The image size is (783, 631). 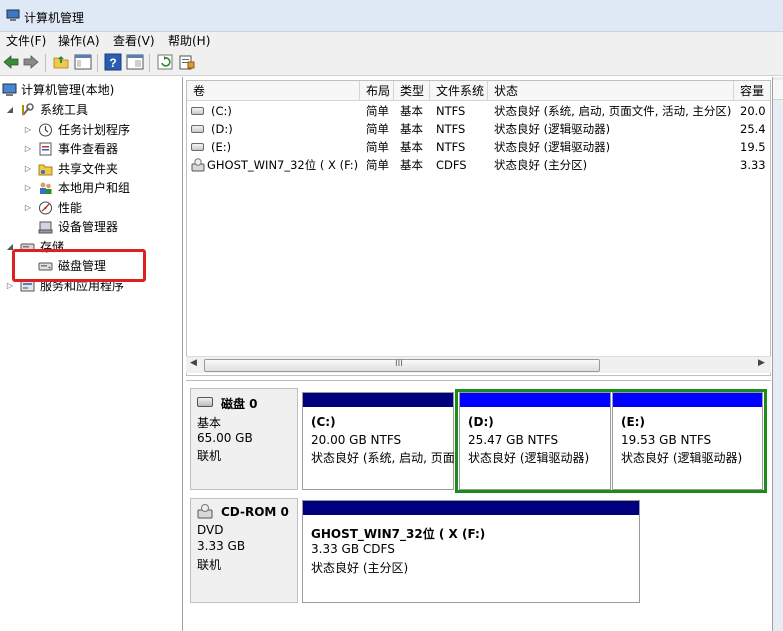 What do you see at coordinates (88, 227) in the screenshot?
I see `tree-label: 设备管理器` at bounding box center [88, 227].